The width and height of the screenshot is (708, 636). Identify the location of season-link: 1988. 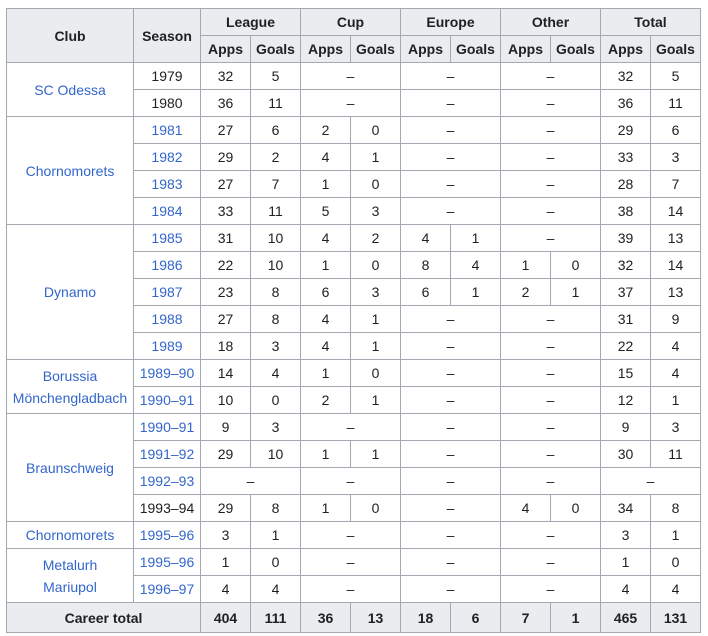
(166, 319).